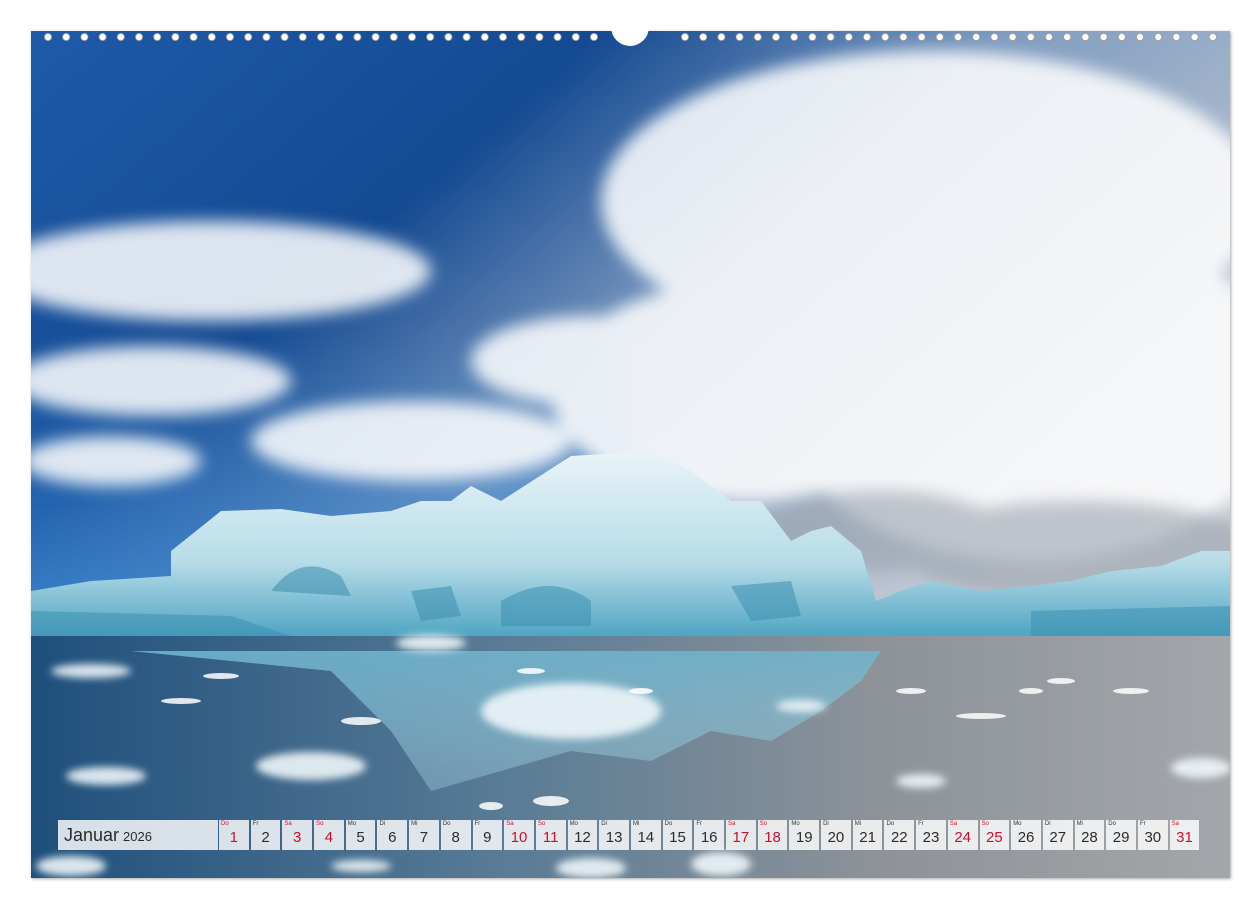 This screenshot has height=908, width=1260. I want to click on day-cell: Do 1, so click(234, 835).